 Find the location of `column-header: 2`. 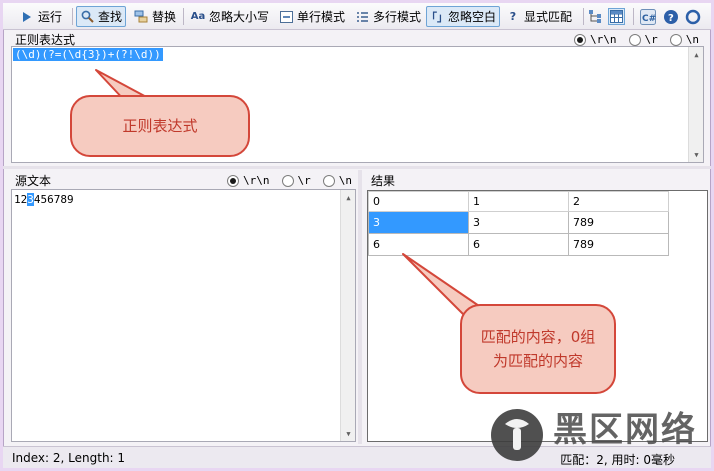

column-header: 2 is located at coordinates (618, 201).